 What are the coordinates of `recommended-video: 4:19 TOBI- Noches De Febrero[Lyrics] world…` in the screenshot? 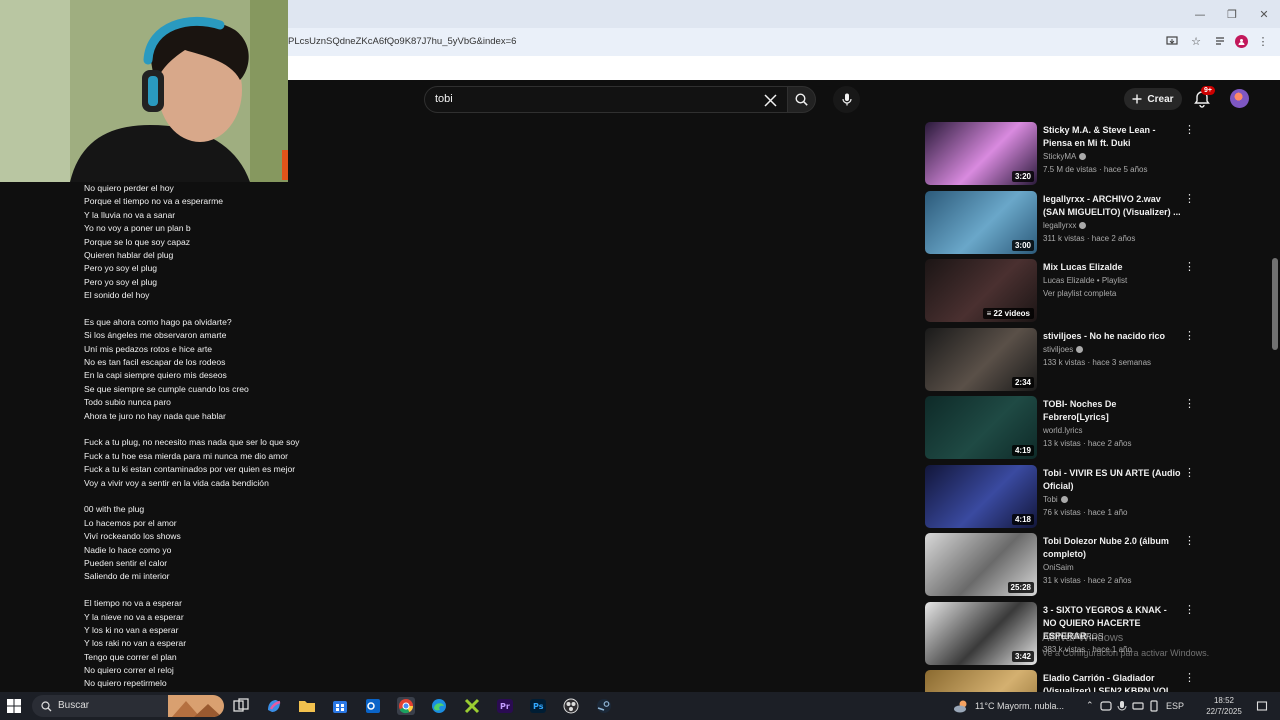 It's located at (1097, 430).